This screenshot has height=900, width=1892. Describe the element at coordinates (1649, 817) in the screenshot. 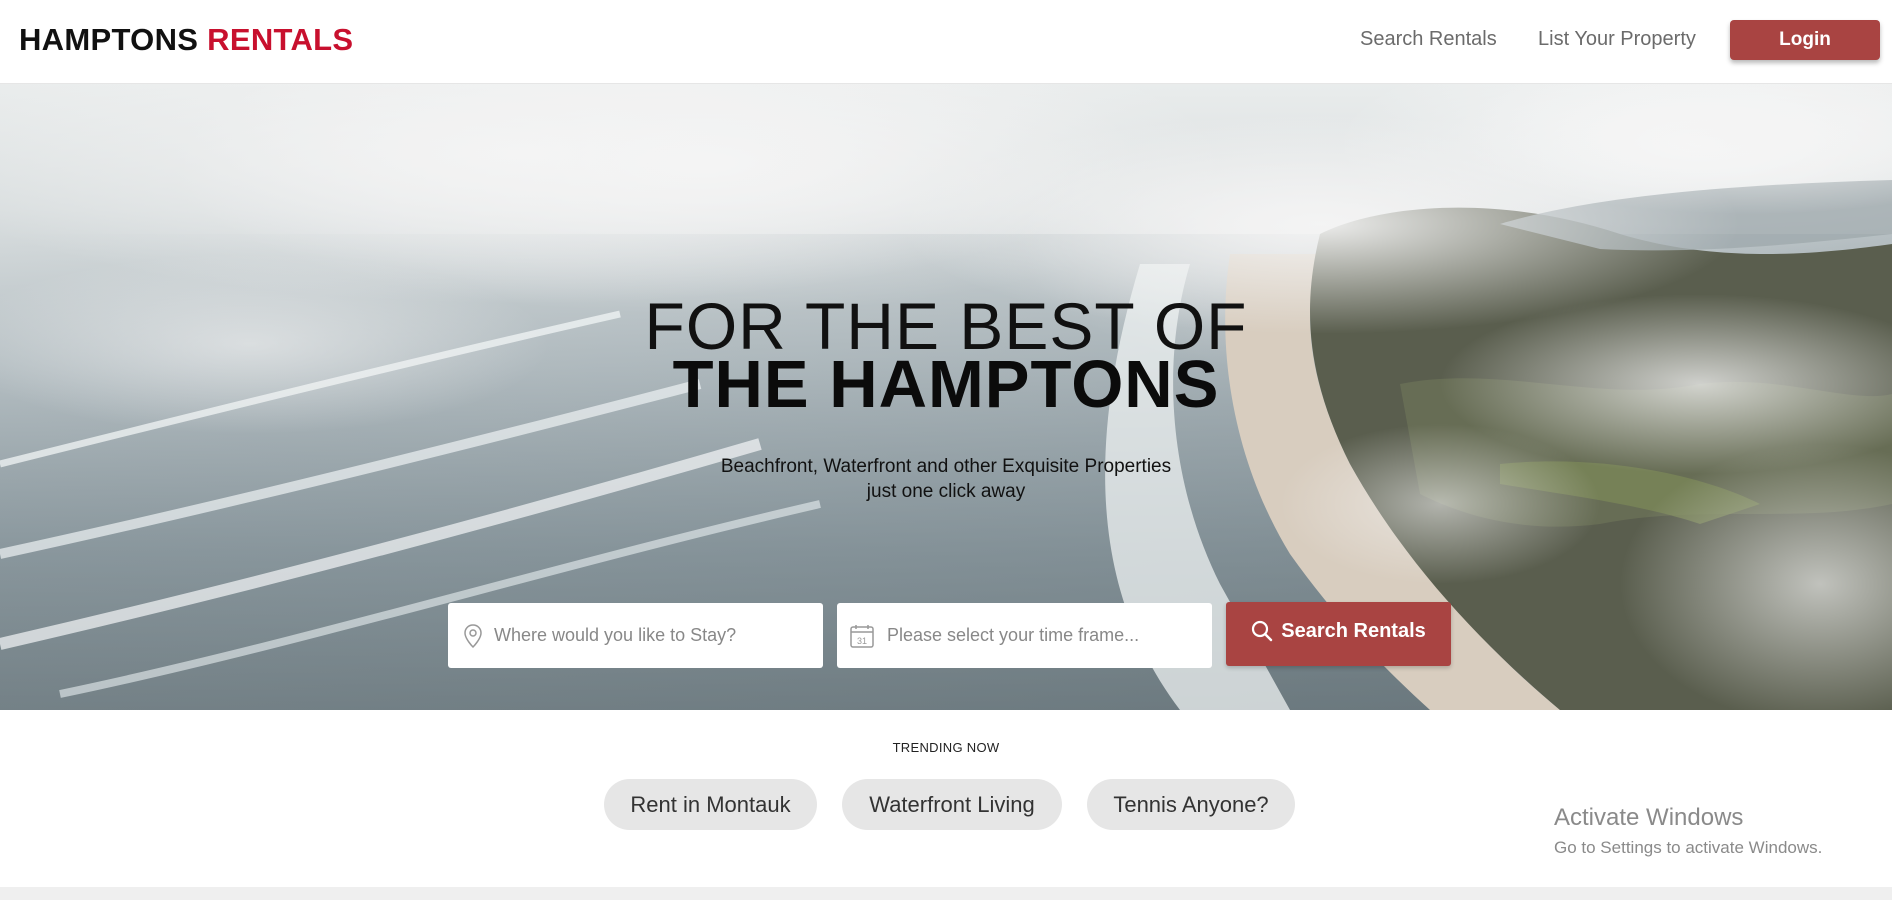

I see `activate-windows-title: Activate Windows` at that location.